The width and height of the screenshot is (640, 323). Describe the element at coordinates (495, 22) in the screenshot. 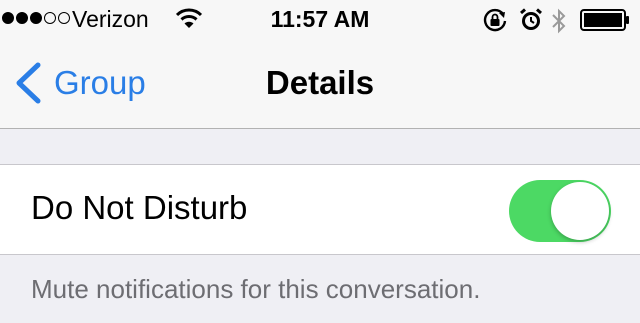

I see `rotation-lock-icon` at that location.